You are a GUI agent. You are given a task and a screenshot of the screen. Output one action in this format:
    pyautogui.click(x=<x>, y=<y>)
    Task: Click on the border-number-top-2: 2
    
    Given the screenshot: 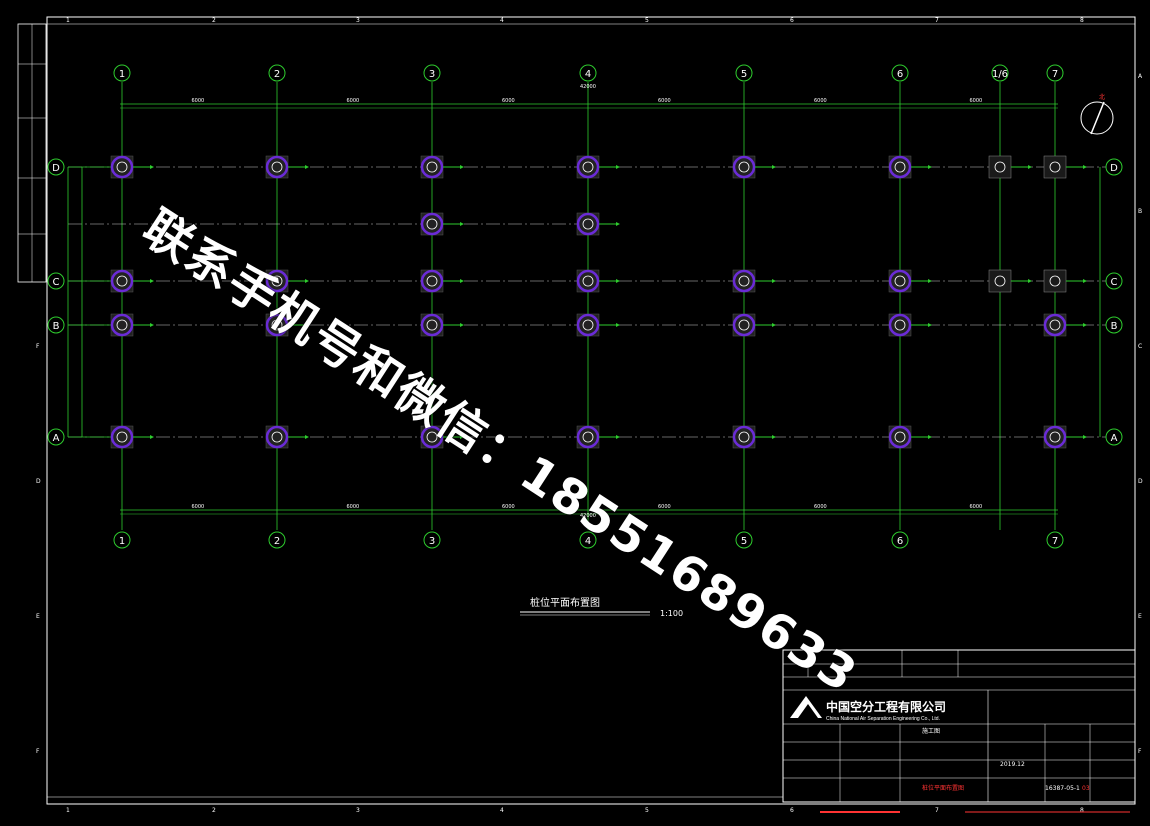 What is the action you would take?
    pyautogui.click(x=214, y=20)
    